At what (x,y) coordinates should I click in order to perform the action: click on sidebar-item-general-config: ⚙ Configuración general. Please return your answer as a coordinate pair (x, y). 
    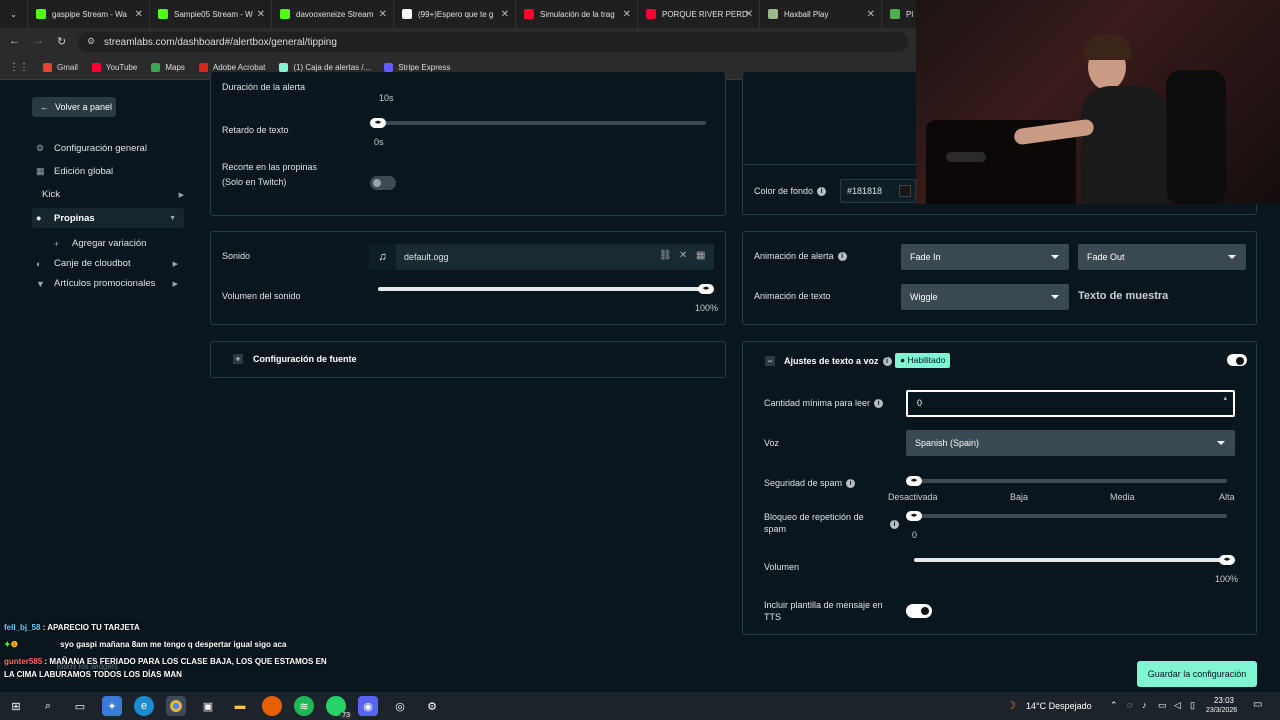
    Looking at the image, I should click on (111, 148).